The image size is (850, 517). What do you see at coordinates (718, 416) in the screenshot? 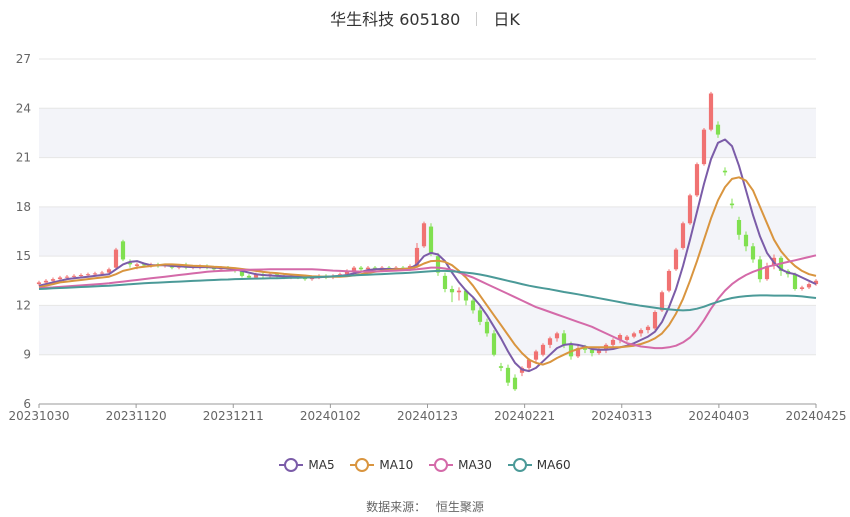
I see `x-tick-label: 20240403` at bounding box center [718, 416].